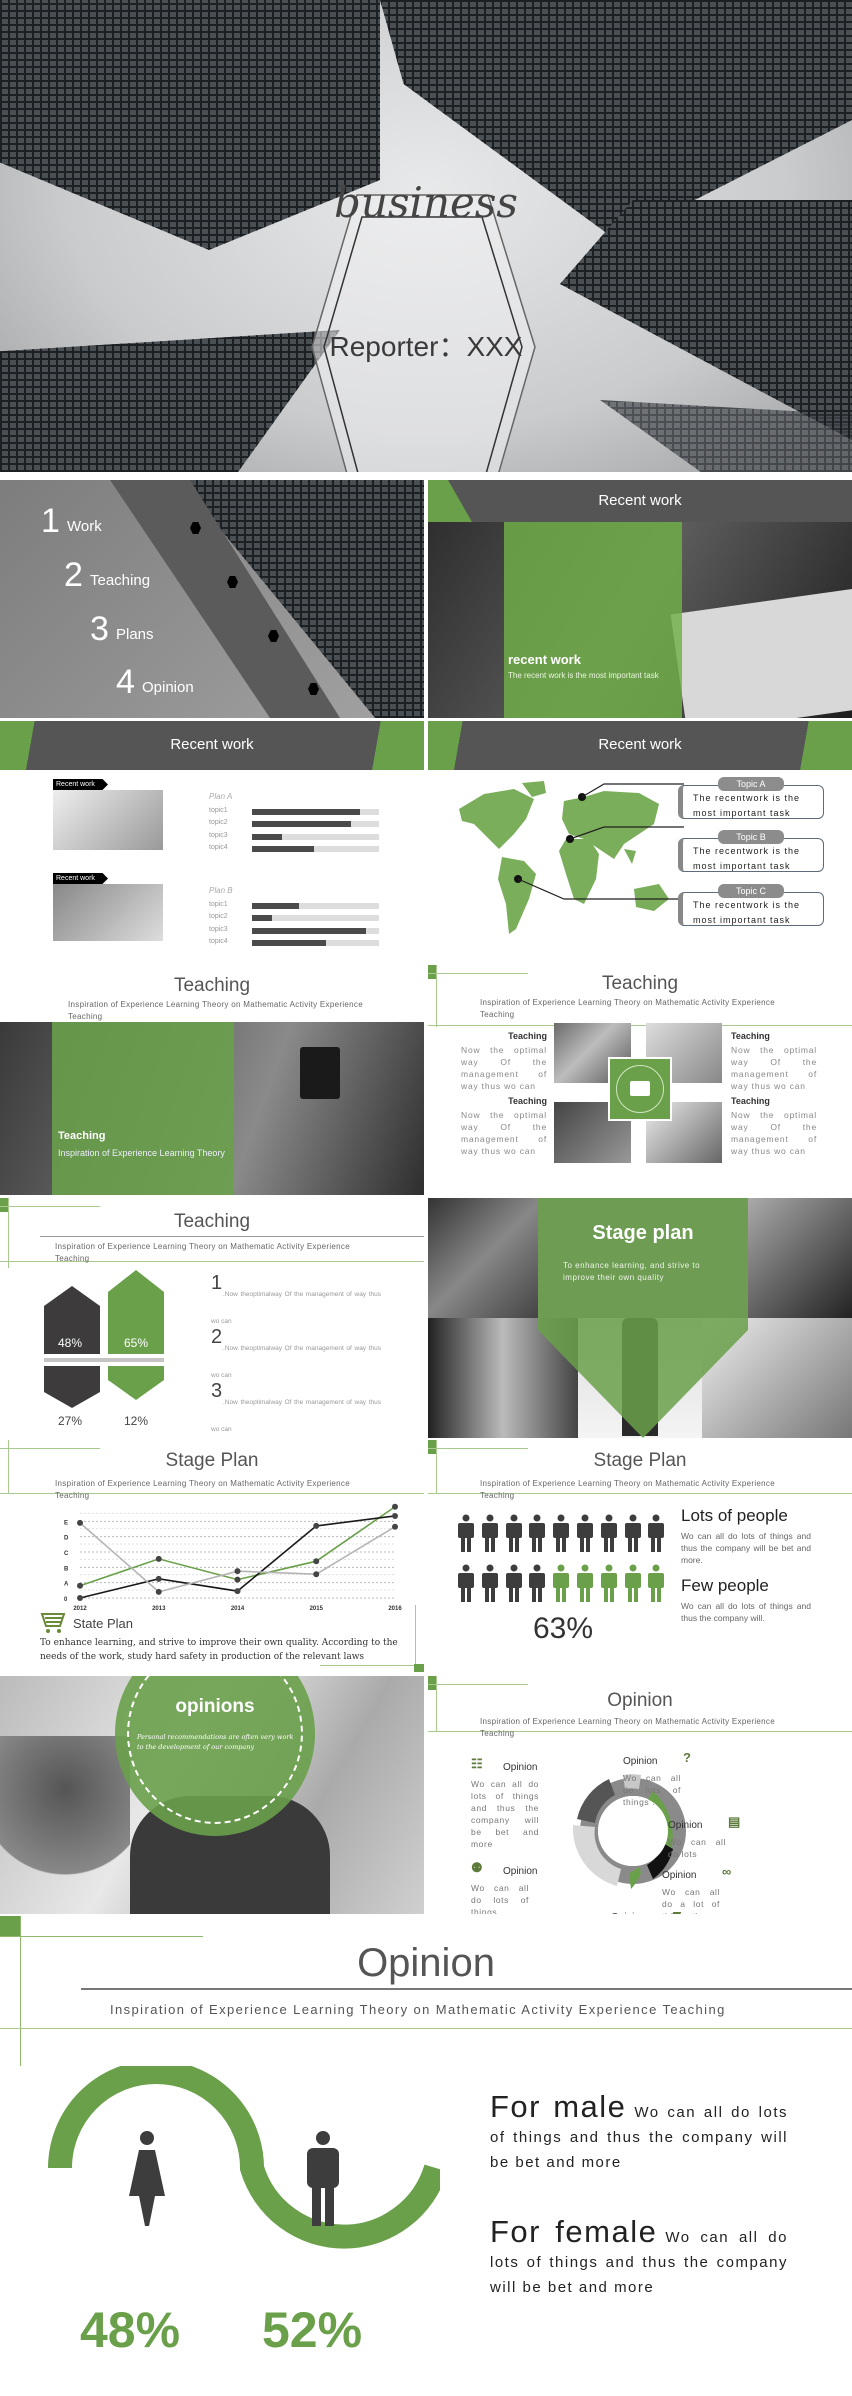  What do you see at coordinates (640, 1089) in the screenshot?
I see `center-tile` at bounding box center [640, 1089].